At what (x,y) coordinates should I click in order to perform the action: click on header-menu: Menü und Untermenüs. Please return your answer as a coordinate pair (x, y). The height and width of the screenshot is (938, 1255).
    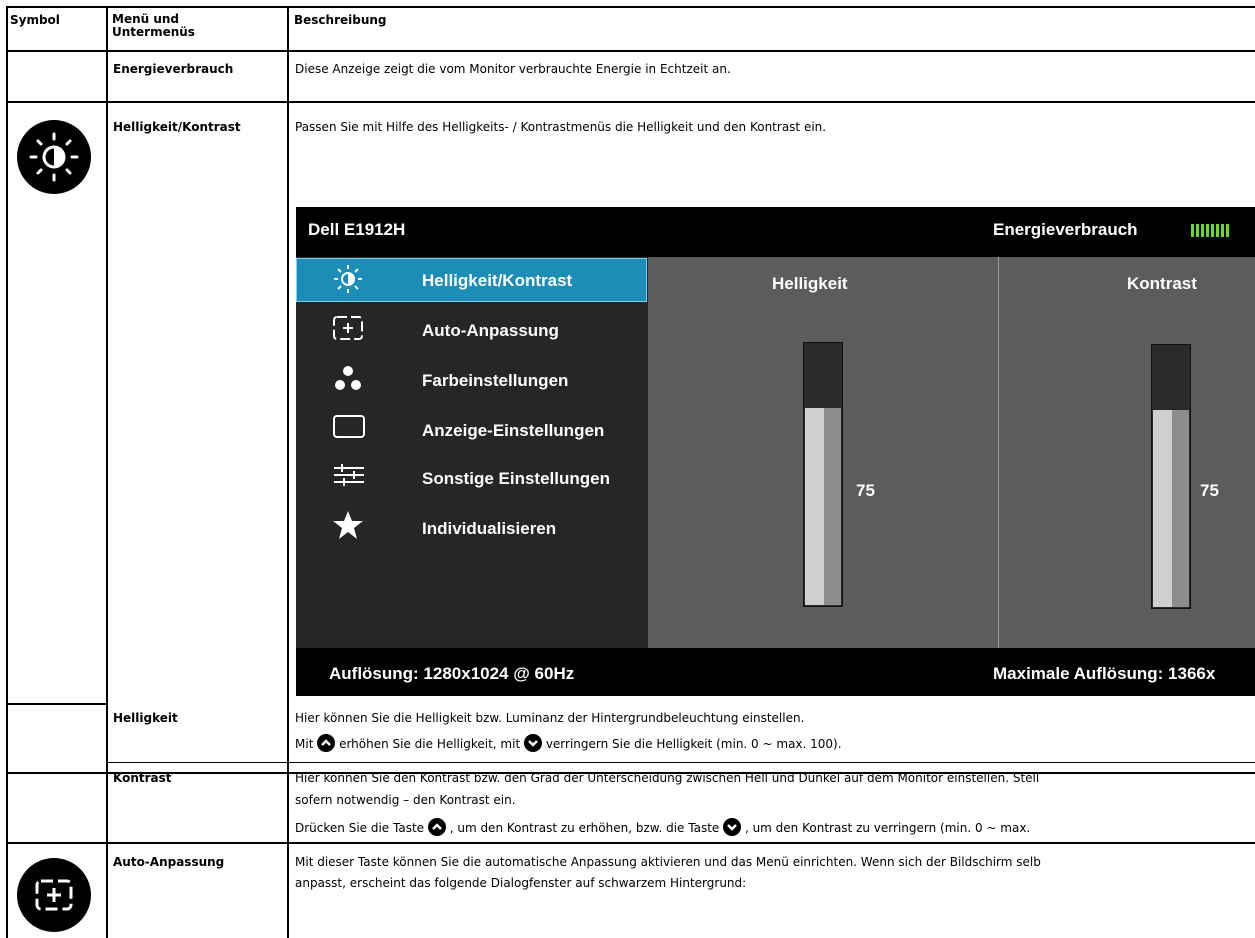
    Looking at the image, I should click on (153, 25).